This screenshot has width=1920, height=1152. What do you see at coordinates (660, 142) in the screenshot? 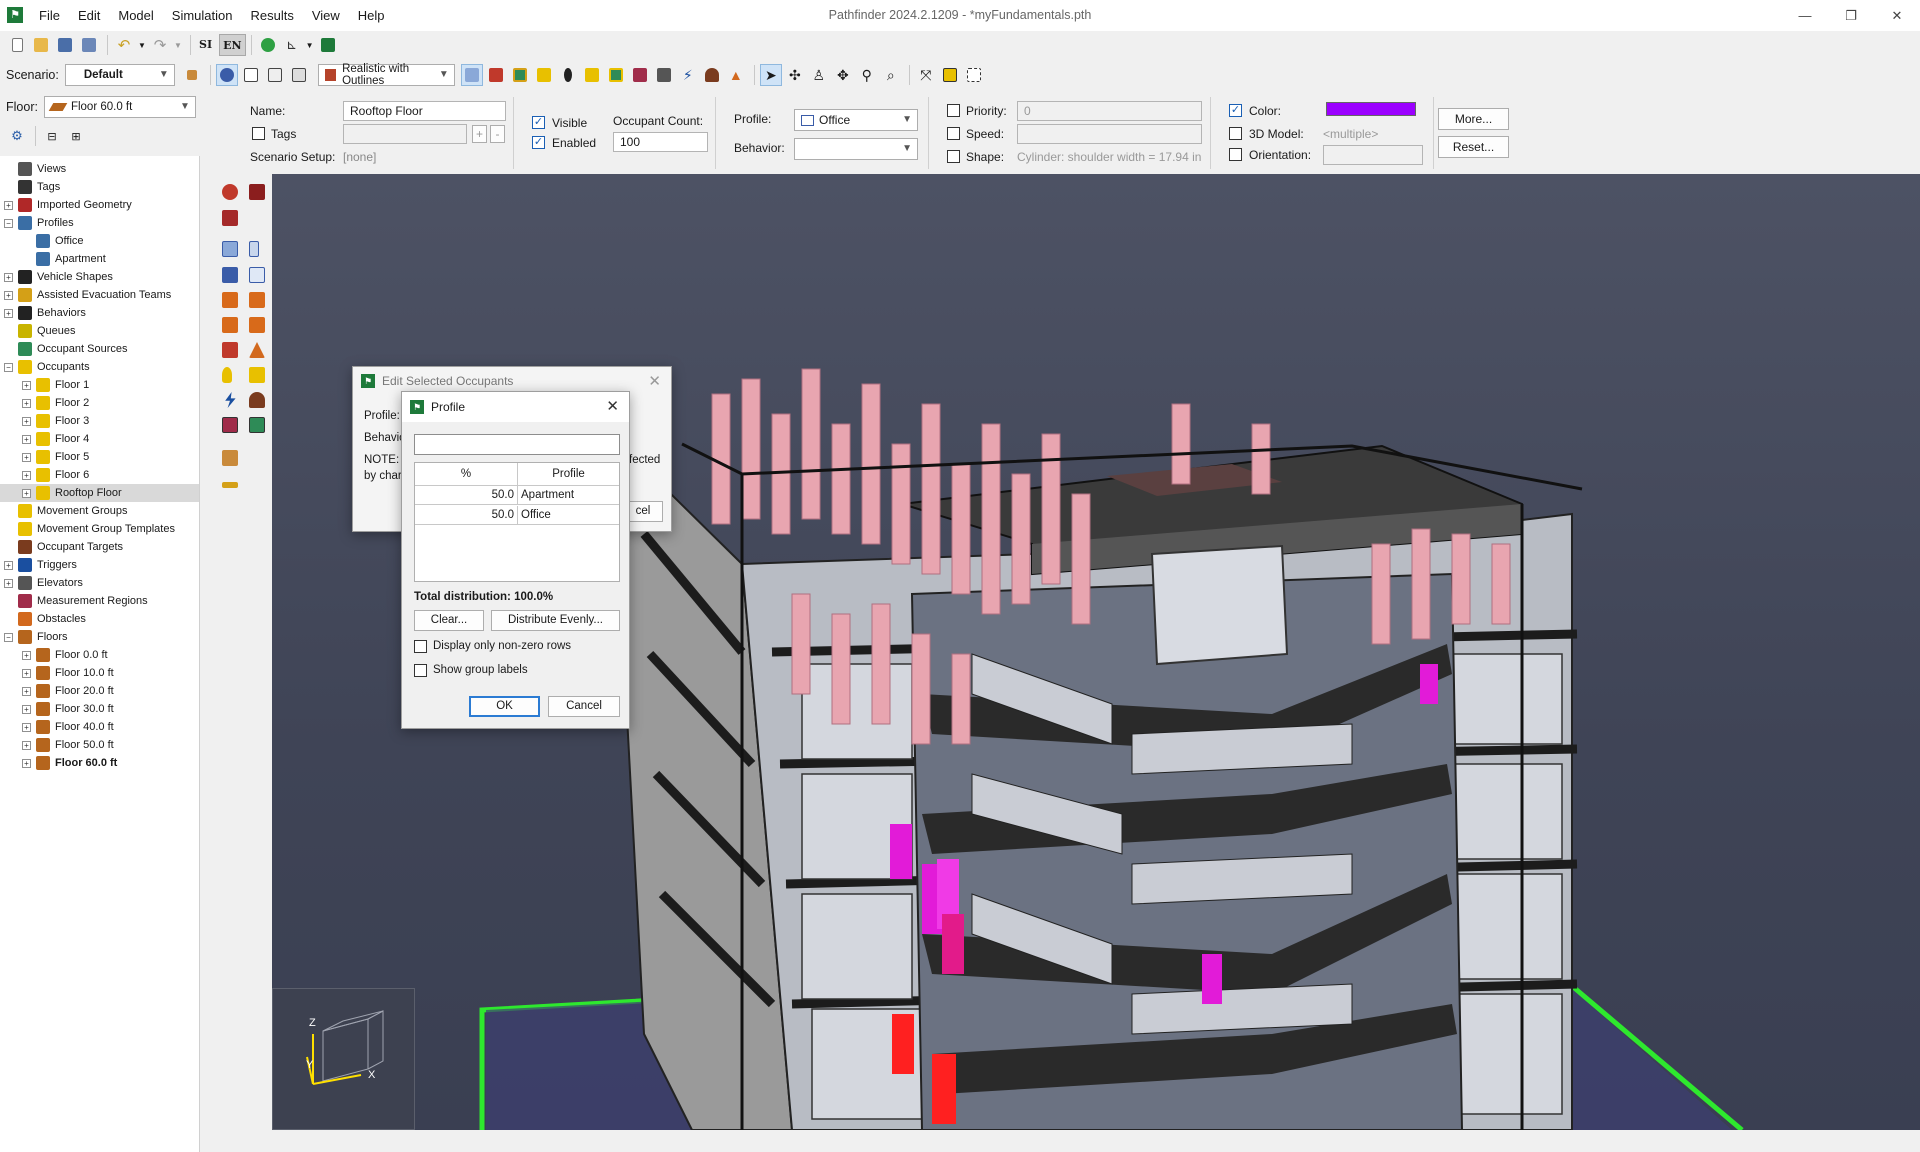
I see `occupant-count-field: 100` at bounding box center [660, 142].